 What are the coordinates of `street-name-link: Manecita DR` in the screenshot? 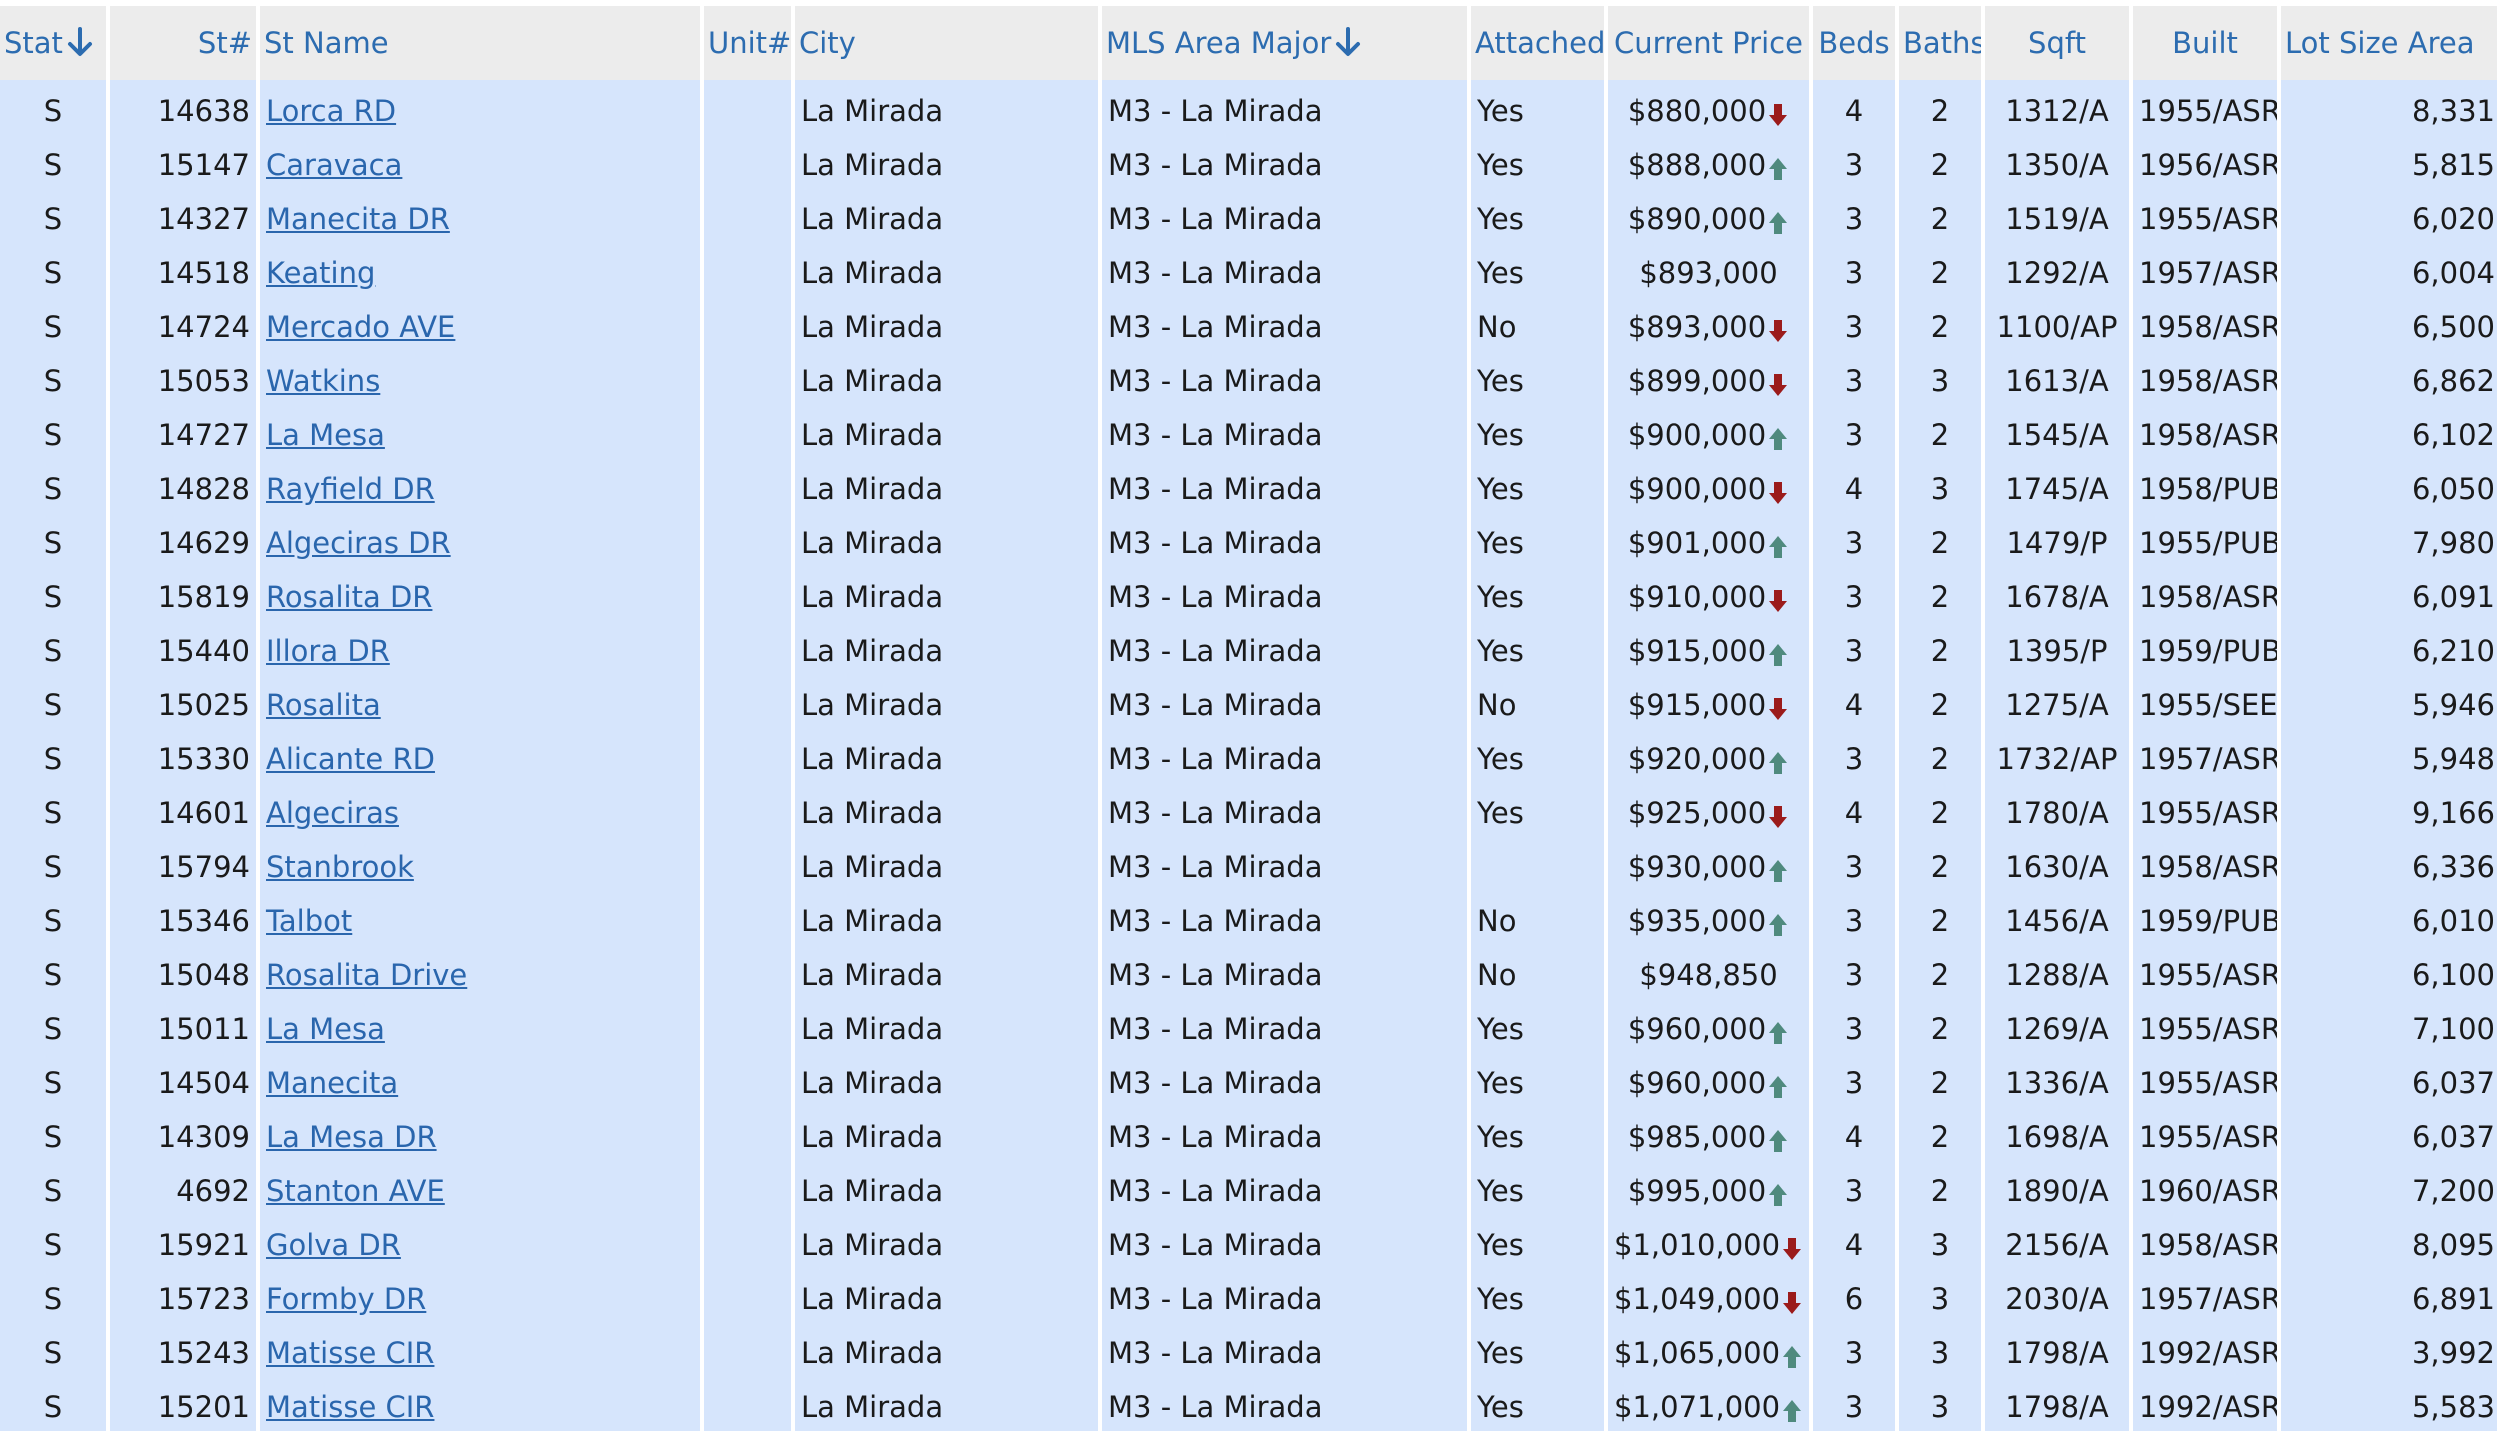 It's located at (358, 219).